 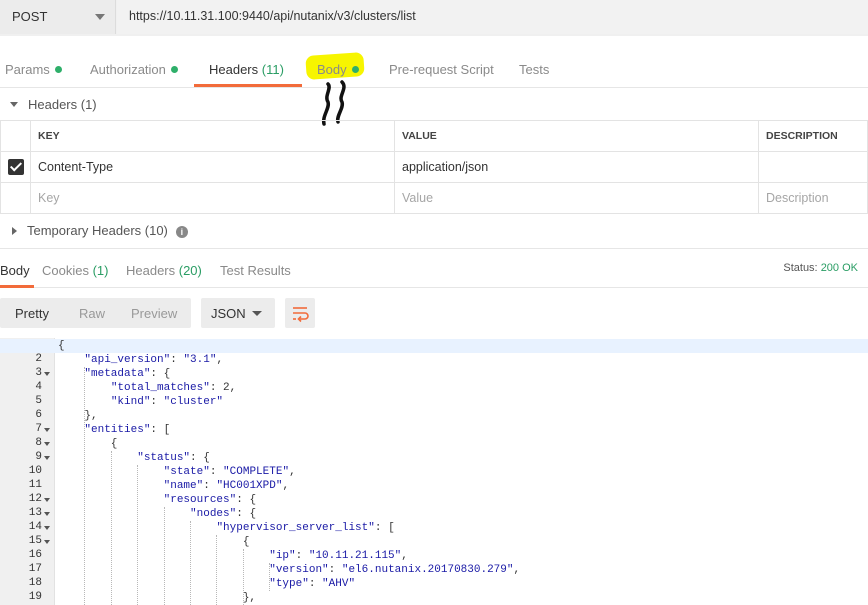 I want to click on checkbox, so click(x=15, y=167).